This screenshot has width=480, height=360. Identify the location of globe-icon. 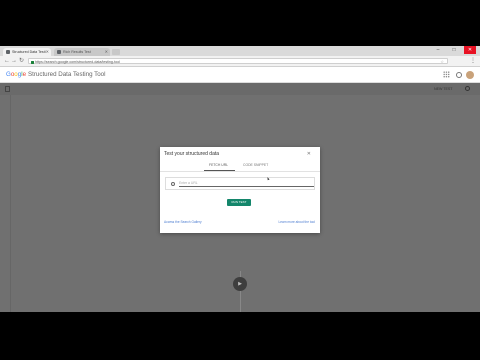
(173, 183).